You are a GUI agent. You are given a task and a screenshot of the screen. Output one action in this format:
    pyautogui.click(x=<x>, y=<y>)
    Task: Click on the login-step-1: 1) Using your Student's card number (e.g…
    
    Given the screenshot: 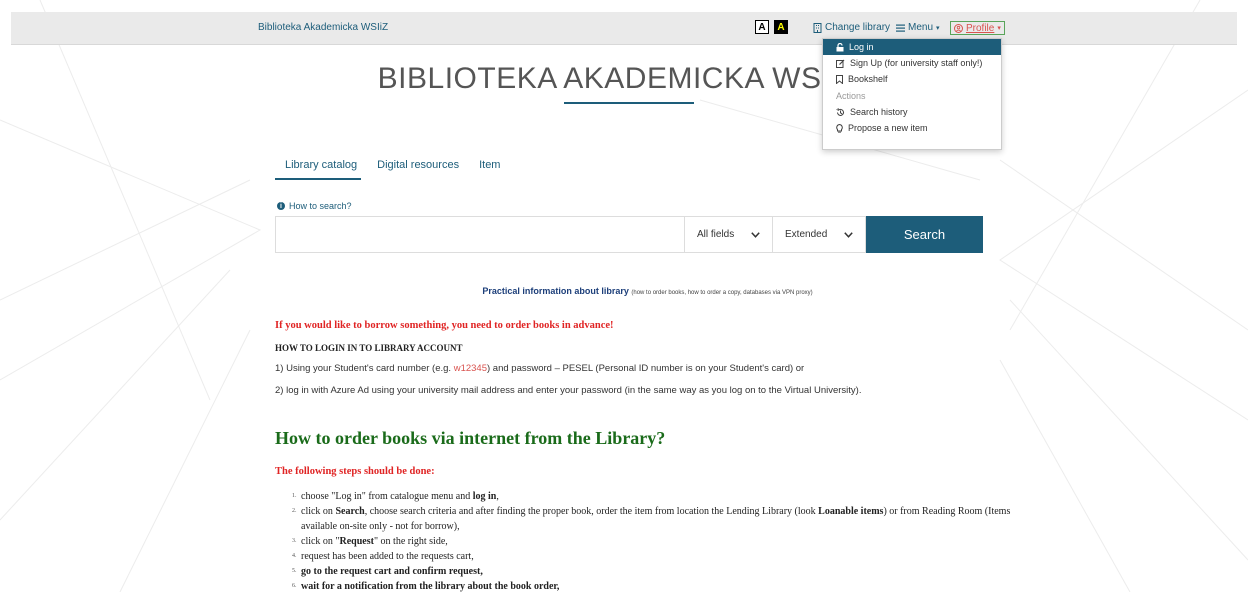 What is the action you would take?
    pyautogui.click(x=539, y=368)
    